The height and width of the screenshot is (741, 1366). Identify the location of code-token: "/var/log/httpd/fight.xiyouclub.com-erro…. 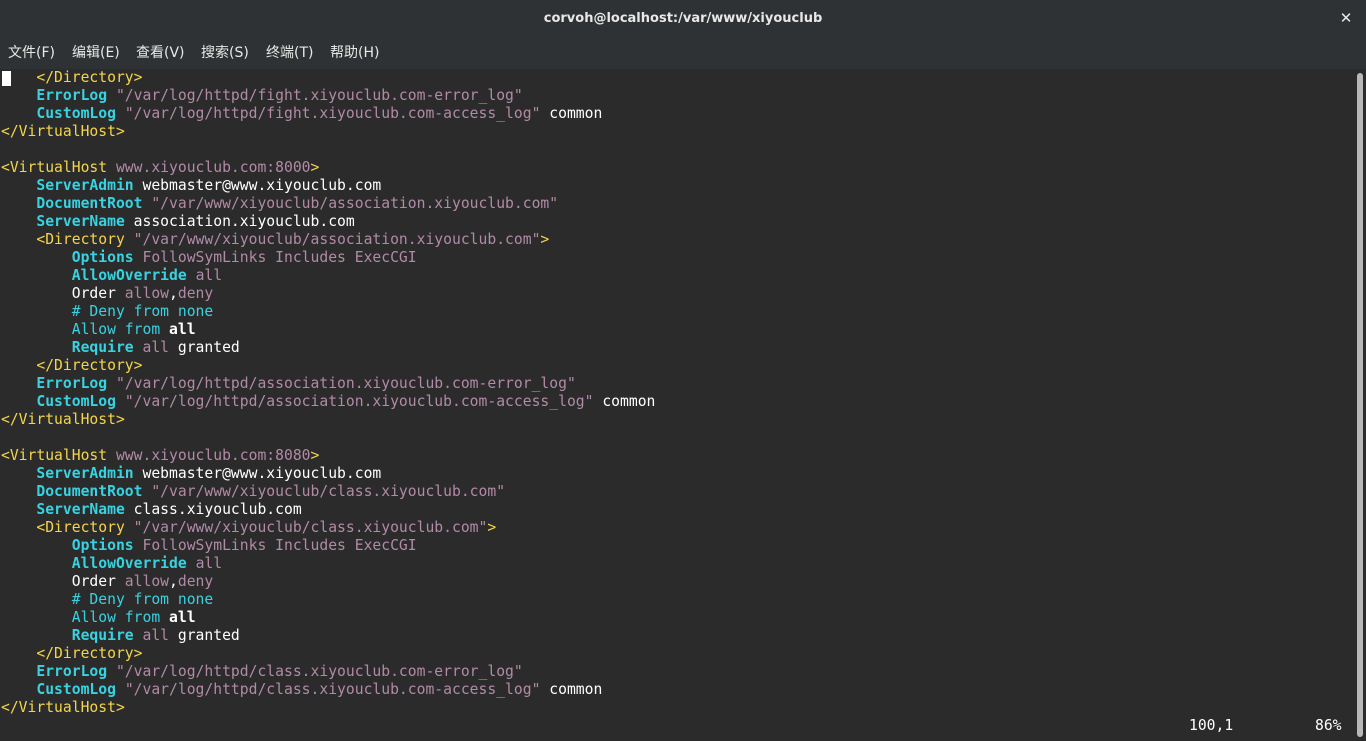
(319, 95).